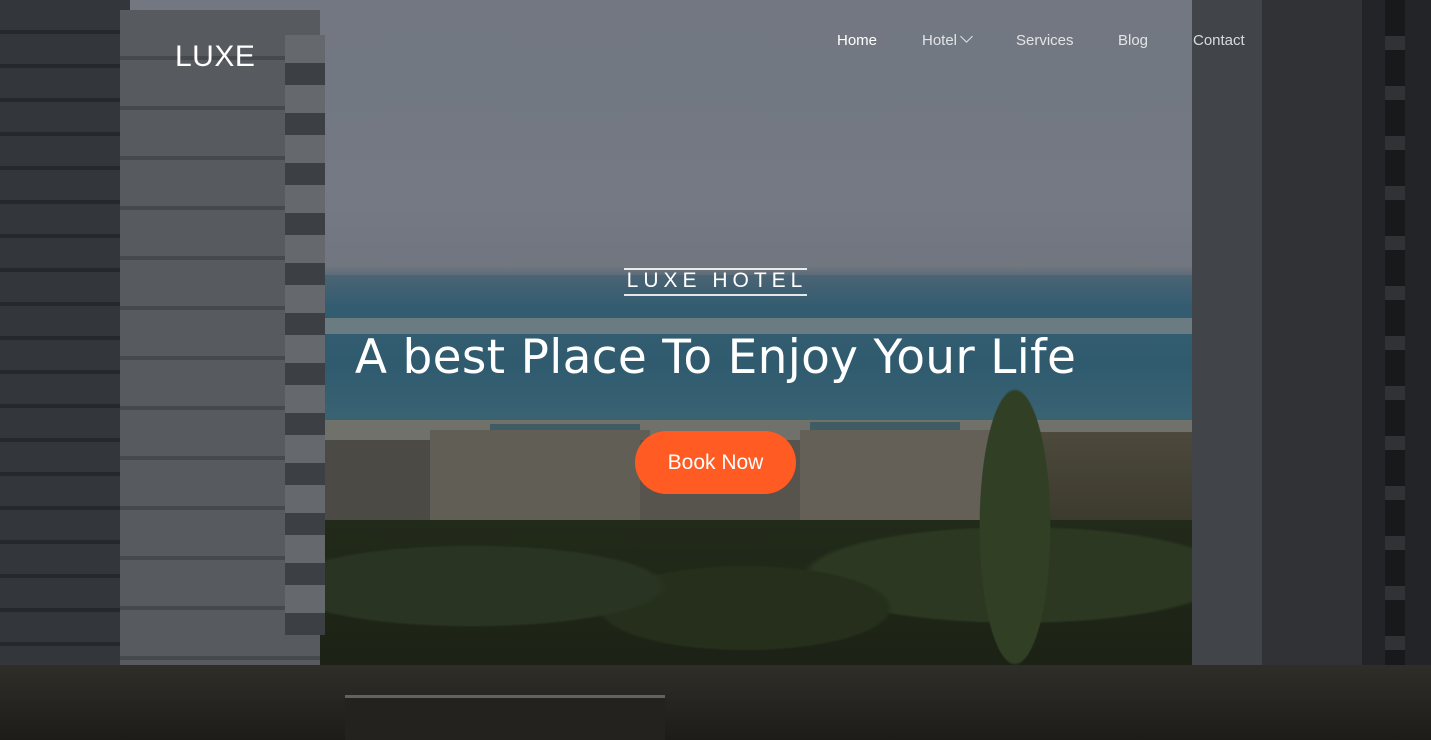  Describe the element at coordinates (966, 36) in the screenshot. I see `chevron-down-icon` at that location.